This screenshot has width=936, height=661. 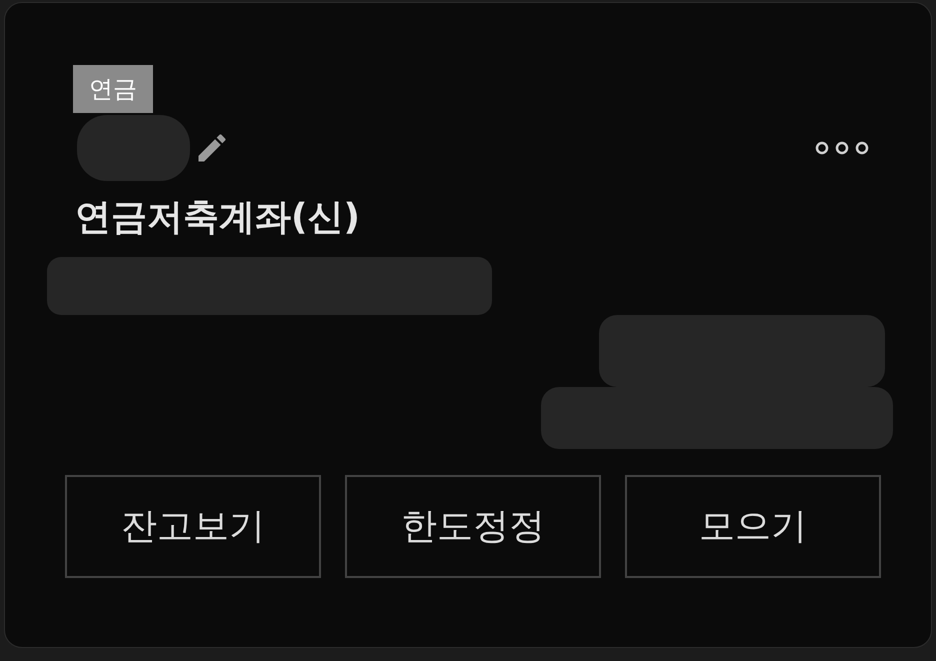 I want to click on pension-tag: 연금, so click(x=113, y=89).